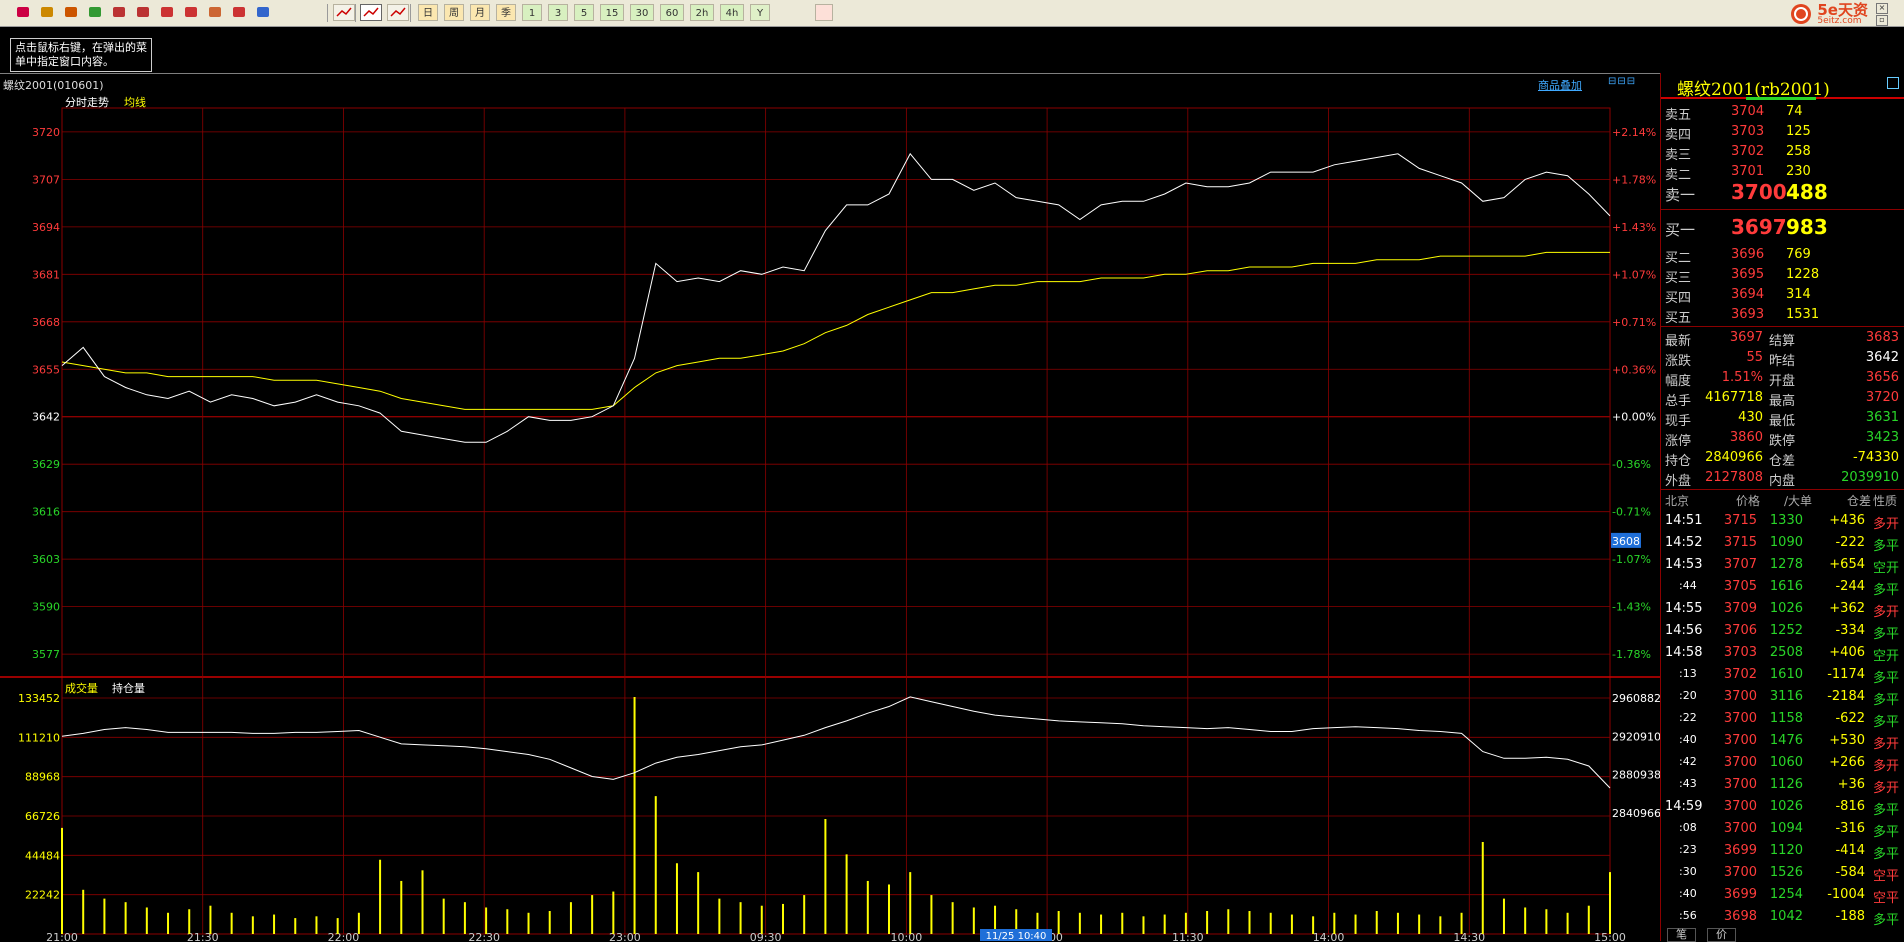  What do you see at coordinates (87, 102) in the screenshot?
I see `price-title: 分时走势` at bounding box center [87, 102].